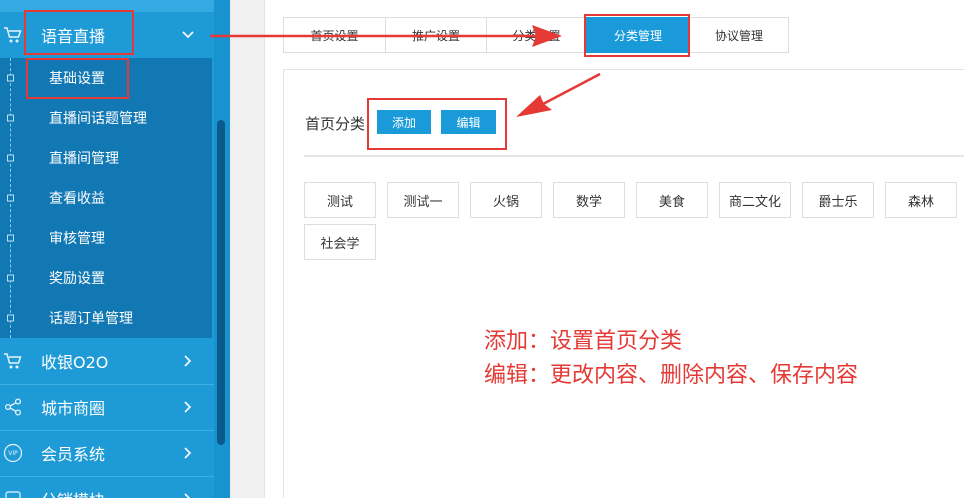  I want to click on annotation-box-voice-live, so click(79, 32).